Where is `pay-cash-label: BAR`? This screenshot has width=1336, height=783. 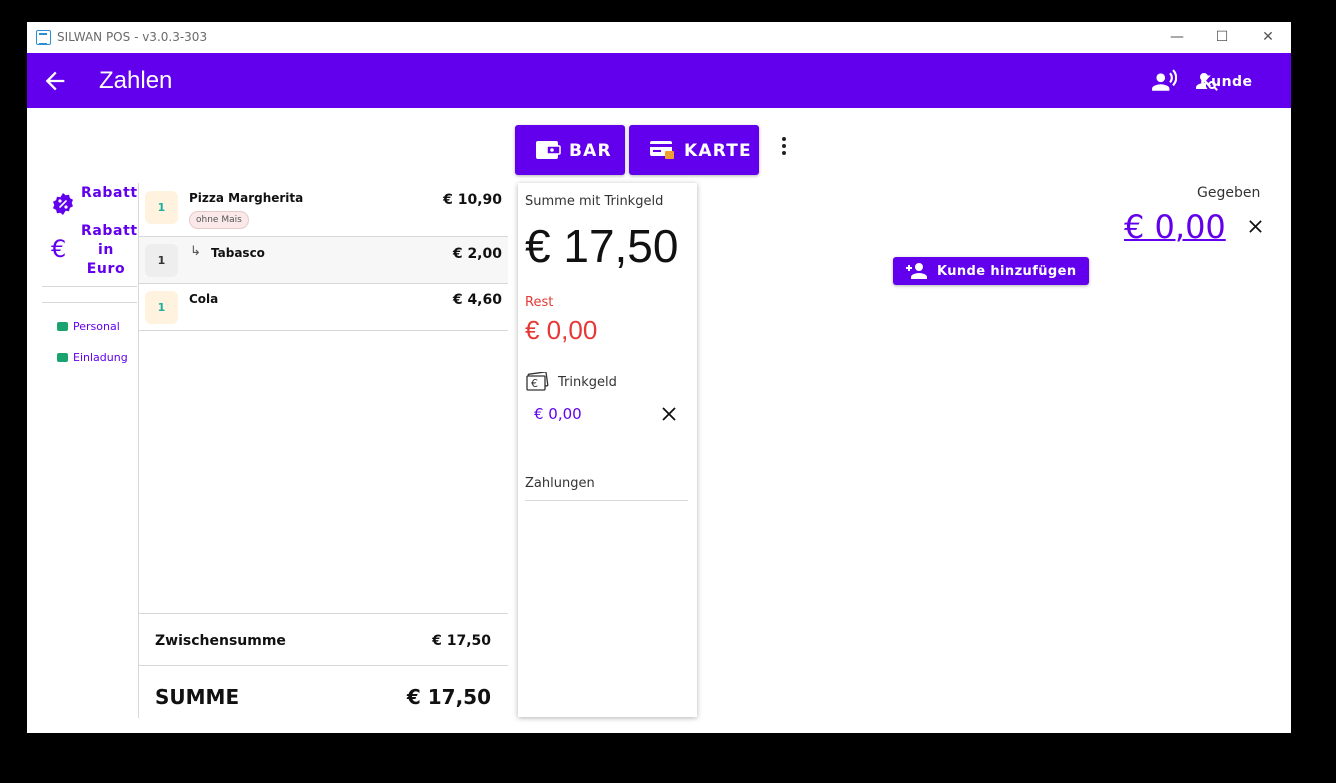 pay-cash-label: BAR is located at coordinates (590, 151).